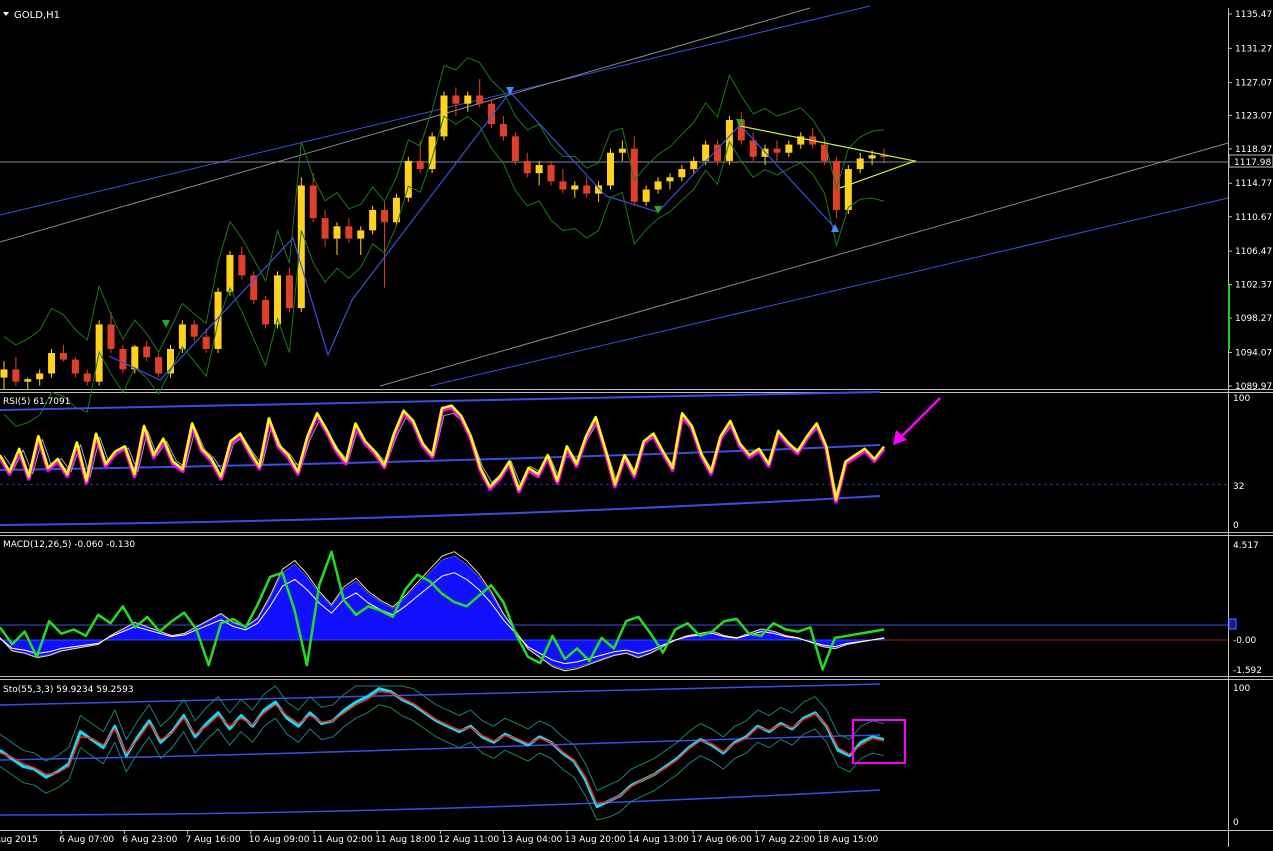  Describe the element at coordinates (1247, 671) in the screenshot. I see `macd-tick-label: -1.592` at that location.